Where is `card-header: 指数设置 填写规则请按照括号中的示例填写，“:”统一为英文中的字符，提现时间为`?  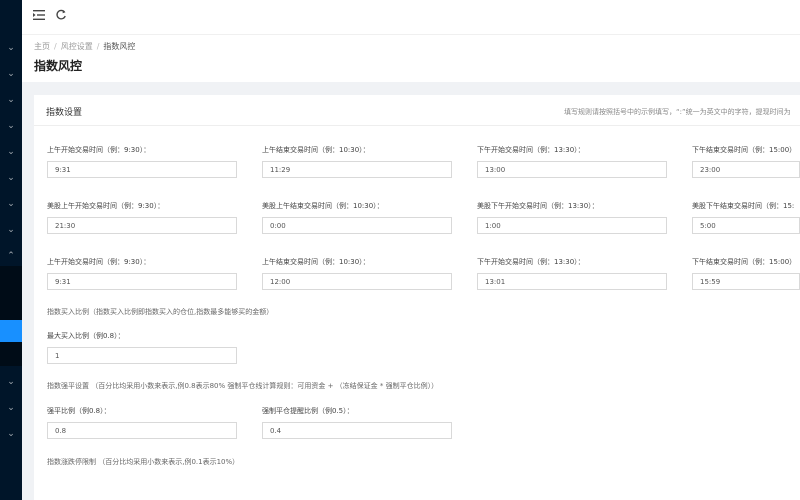 card-header: 指数设置 填写规则请按照括号中的示例填写，“:”统一为英文中的字符，提现时间为 is located at coordinates (417, 110).